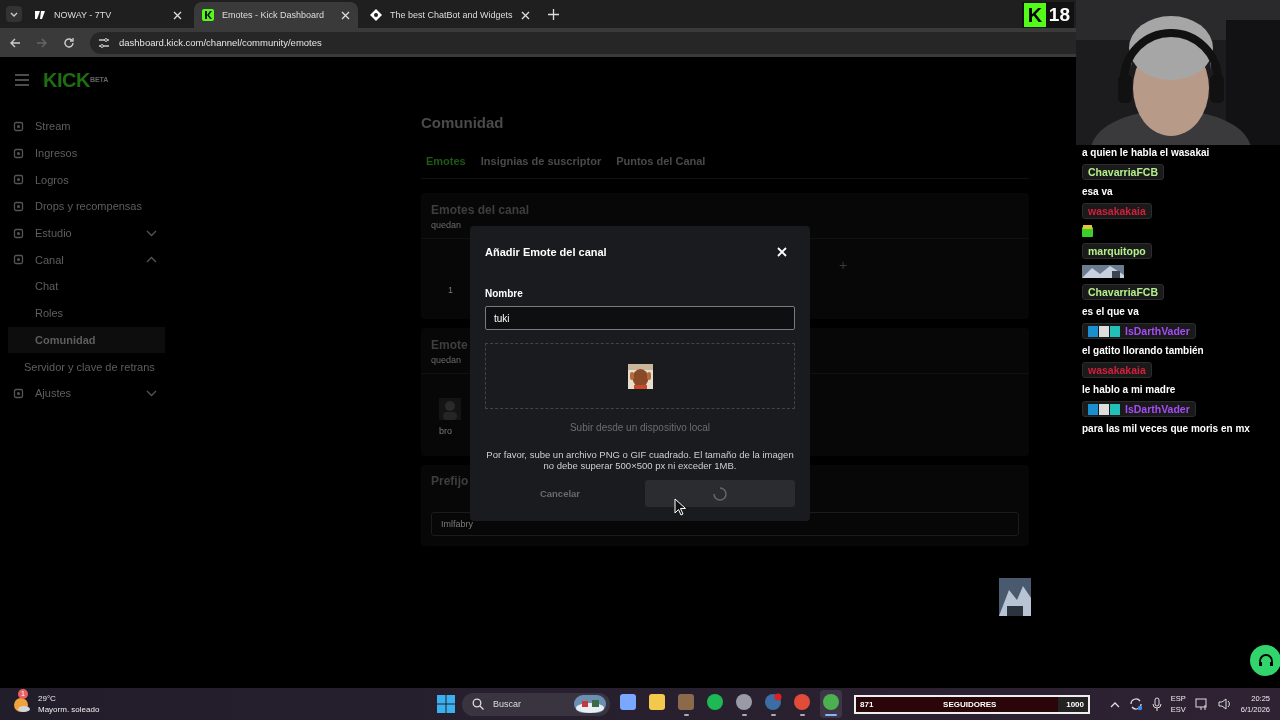 The width and height of the screenshot is (1280, 720). I want to click on sidebar-item: Ajustes, so click(82, 393).